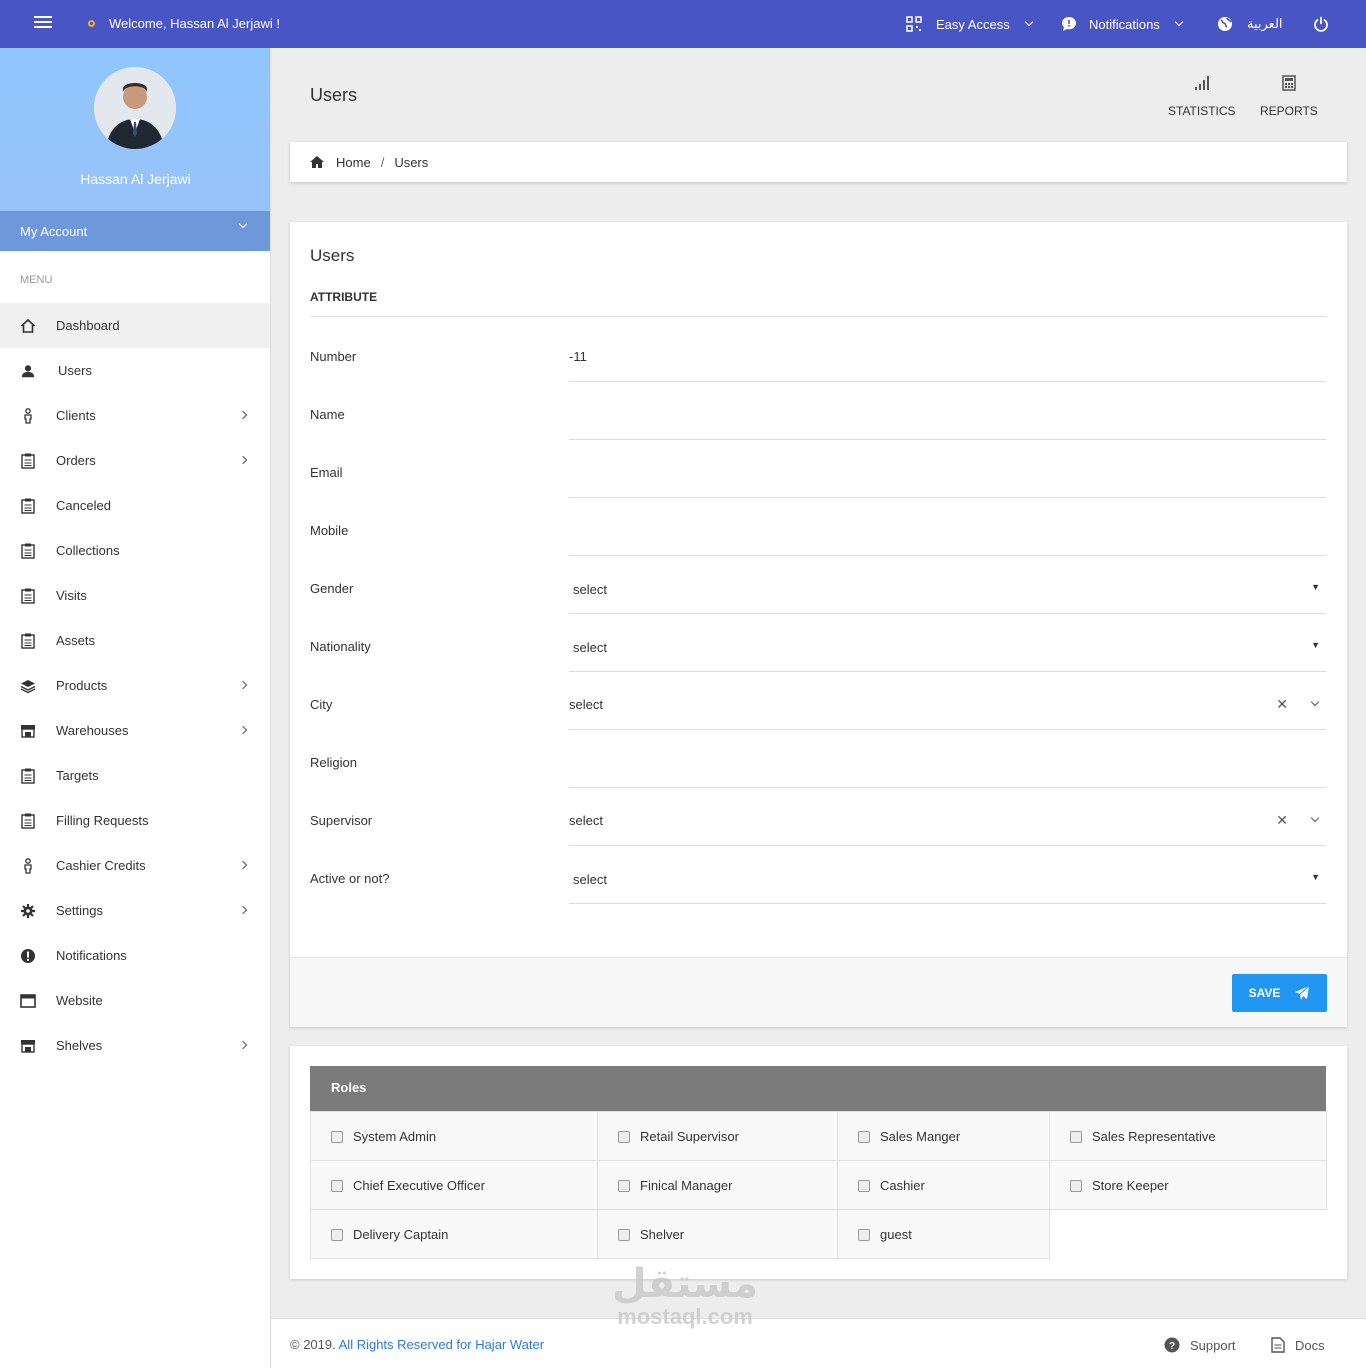 Image resolution: width=1366 pixels, height=1368 pixels. What do you see at coordinates (135, 910) in the screenshot?
I see `sidebar-item-settings: Settings` at bounding box center [135, 910].